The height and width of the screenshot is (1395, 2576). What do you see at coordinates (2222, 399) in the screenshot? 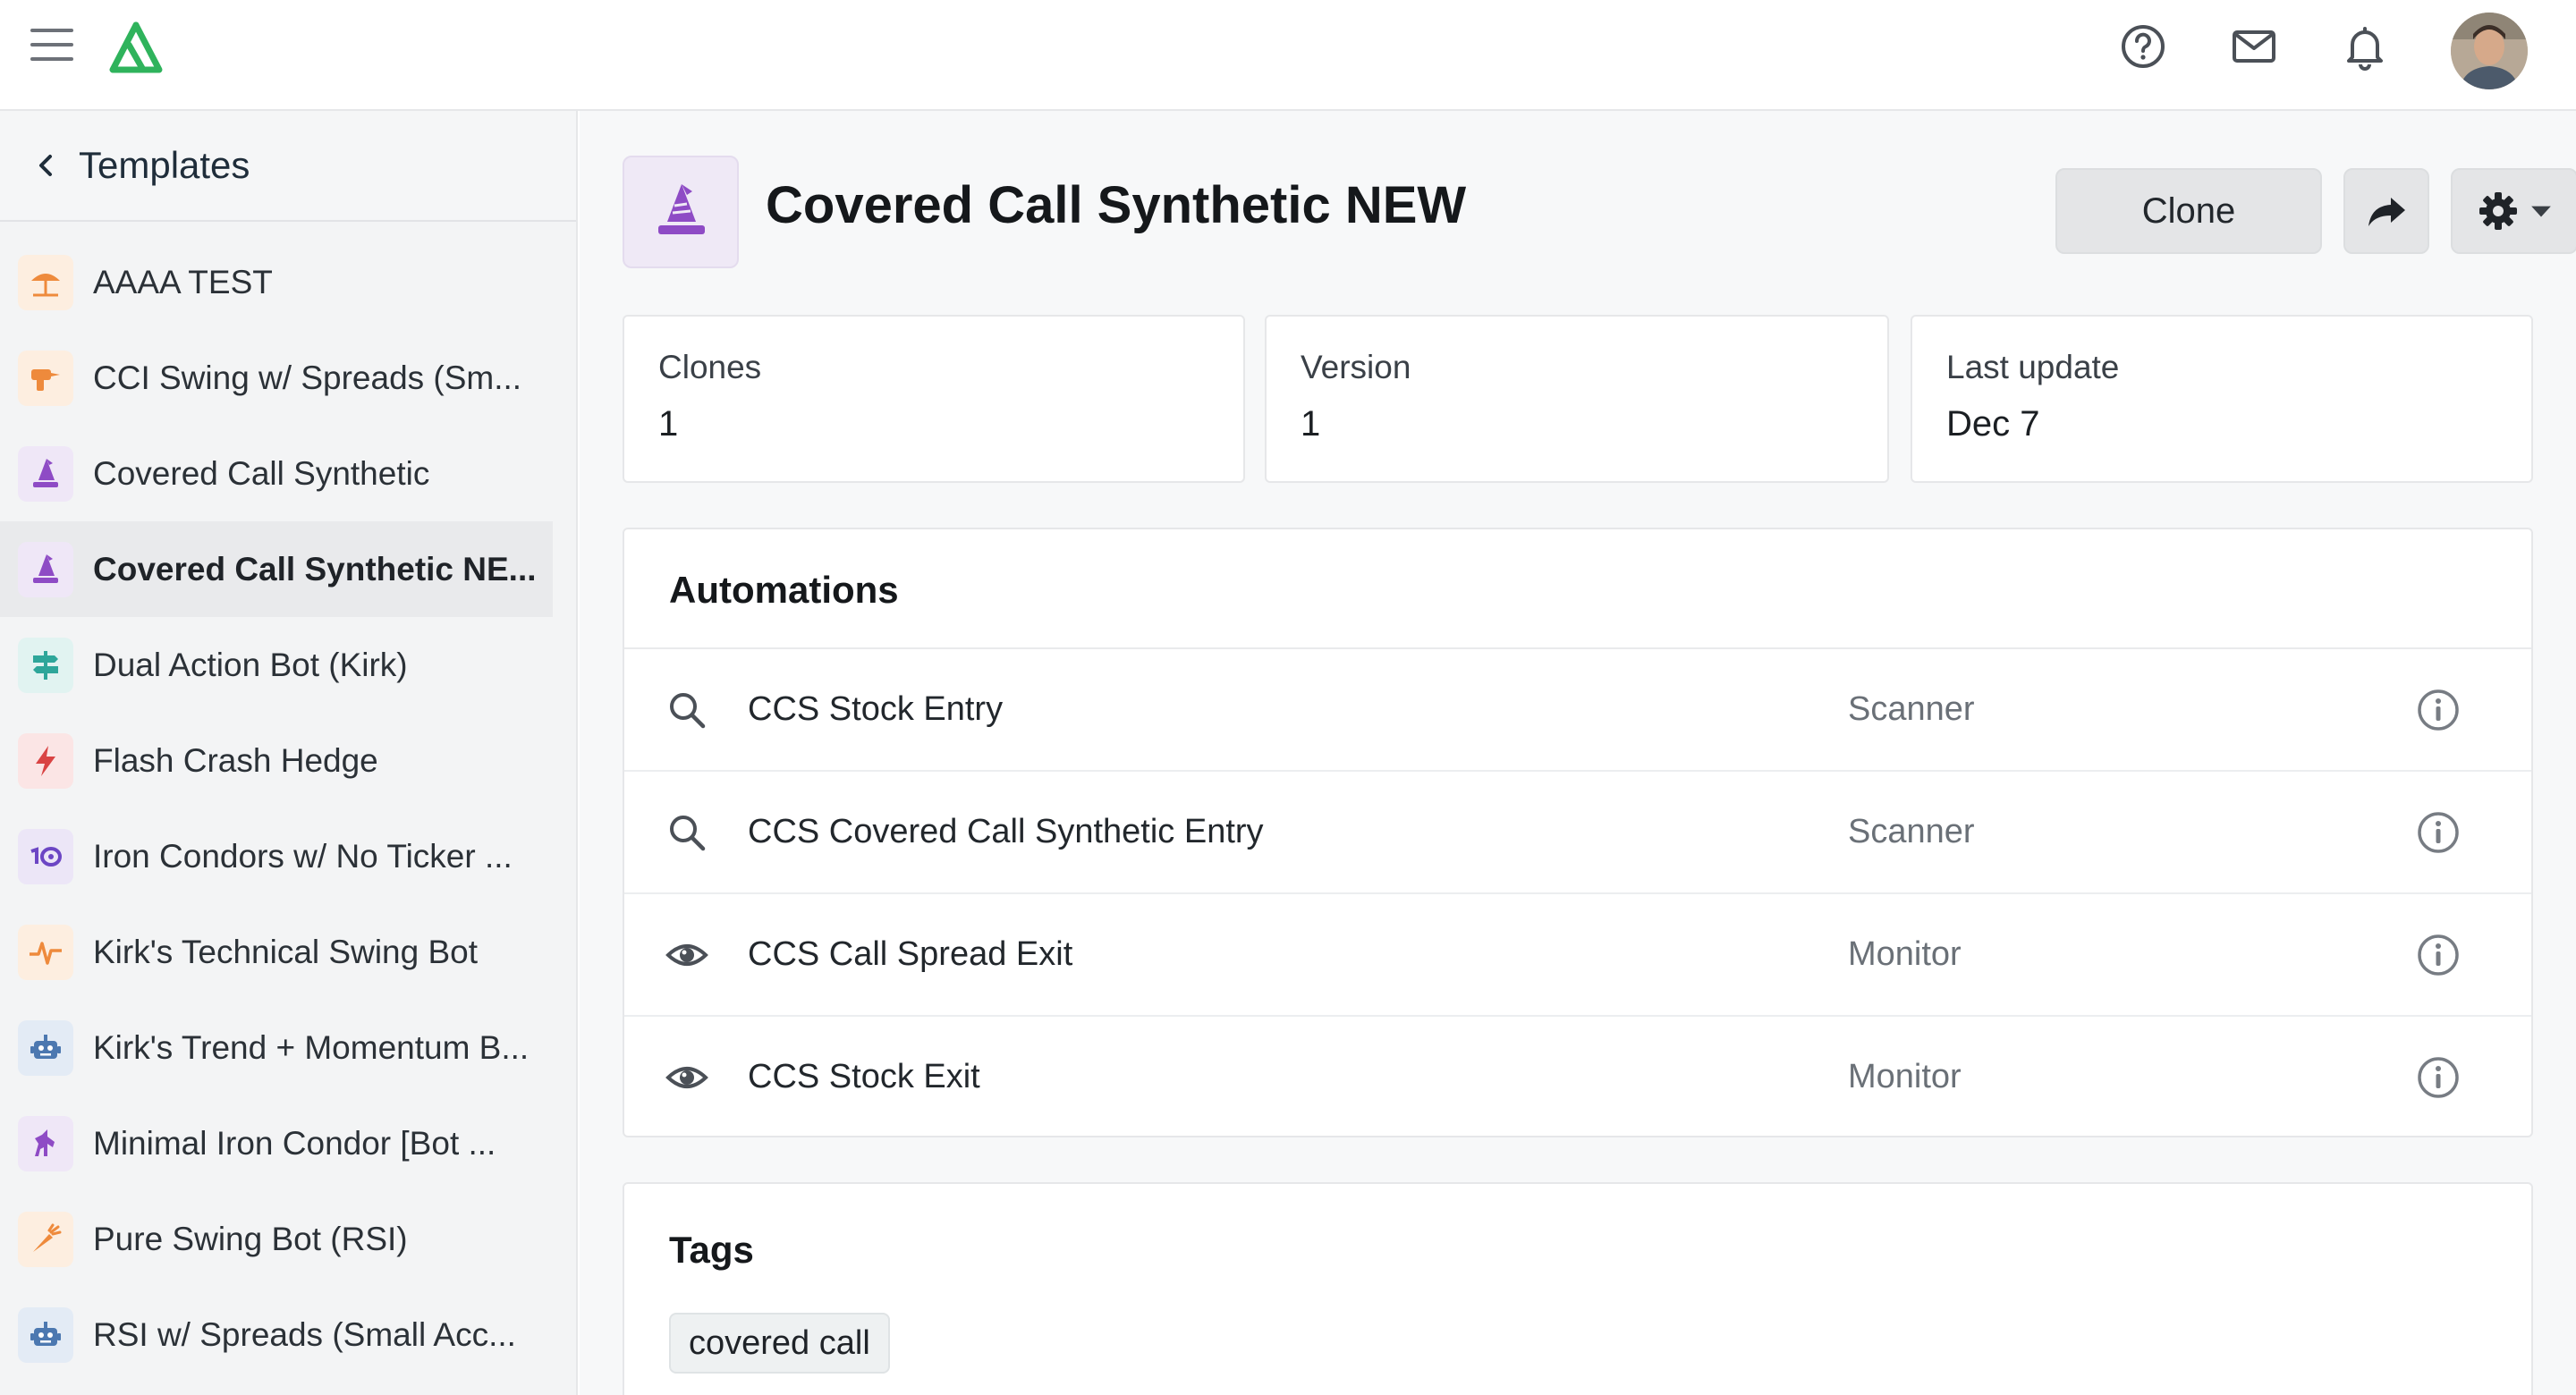
I see `stat-last-update: Last update Dec 7` at bounding box center [2222, 399].